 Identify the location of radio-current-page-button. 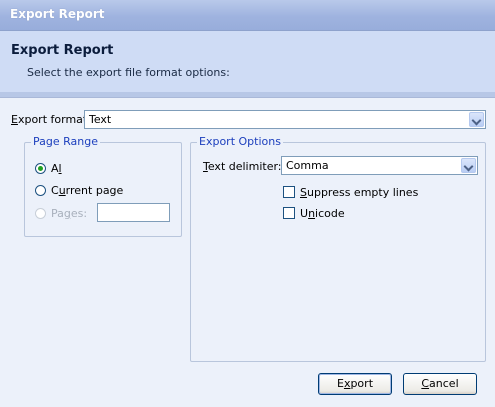
(40, 190).